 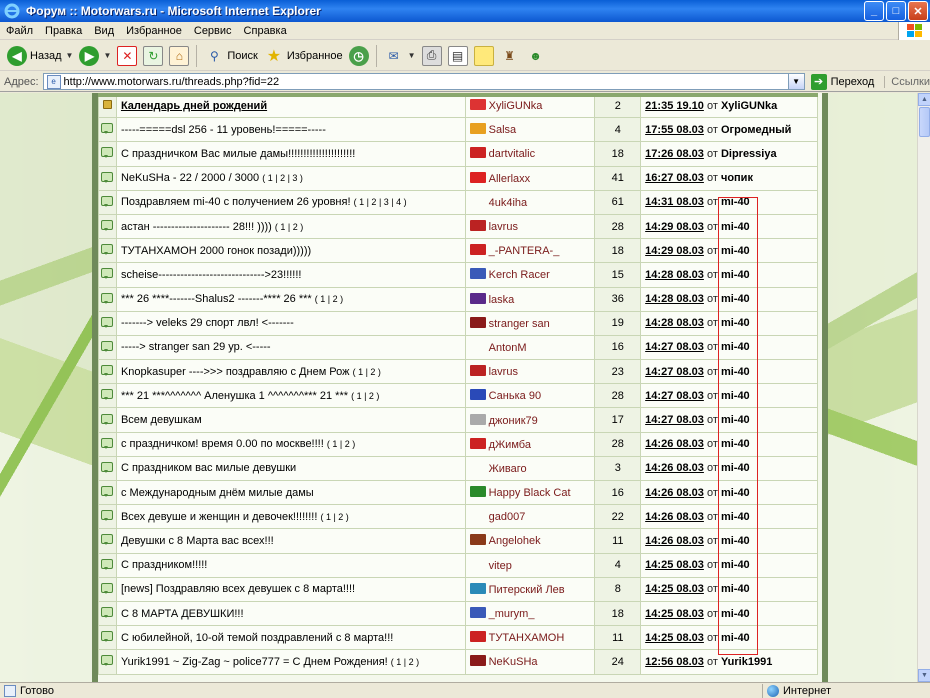 What do you see at coordinates (515, 541) in the screenshot?
I see `thread-author-link: Angelohek` at bounding box center [515, 541].